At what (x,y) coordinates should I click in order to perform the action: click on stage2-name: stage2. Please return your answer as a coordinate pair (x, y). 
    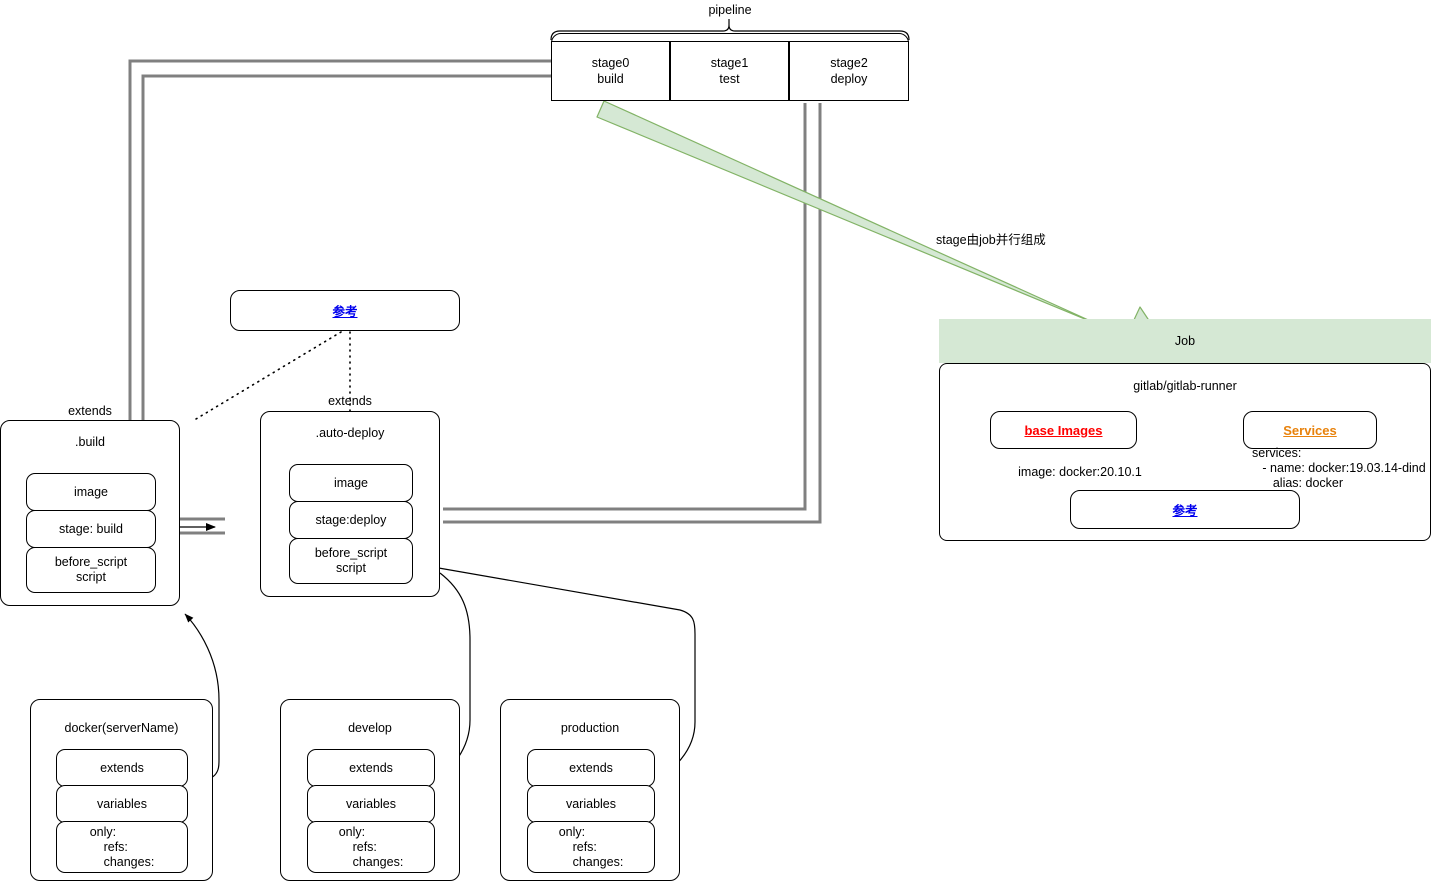
    Looking at the image, I should click on (849, 63).